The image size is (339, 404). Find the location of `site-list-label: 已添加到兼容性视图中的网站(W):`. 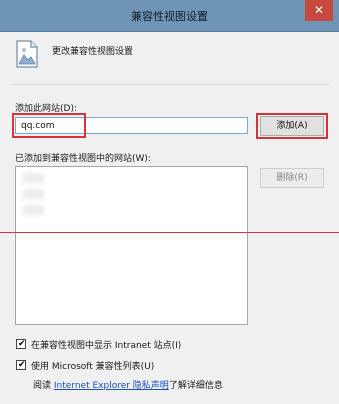

site-list-label: 已添加到兼容性视图中的网站(W): is located at coordinates (83, 159).